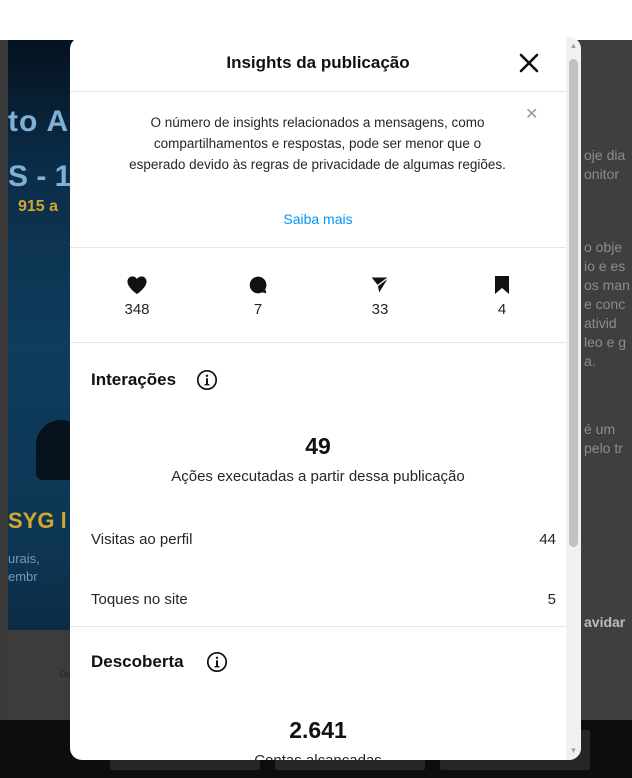 This screenshot has width=632, height=778. I want to click on caption-line: onitor, so click(602, 174).